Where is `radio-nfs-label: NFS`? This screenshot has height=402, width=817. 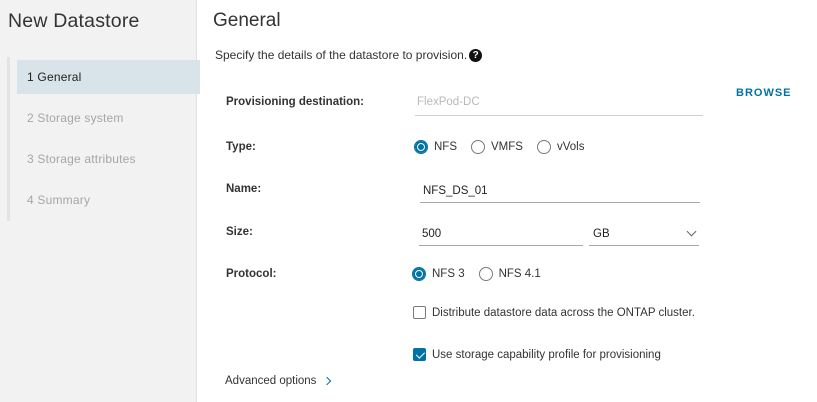
radio-nfs-label: NFS is located at coordinates (445, 147).